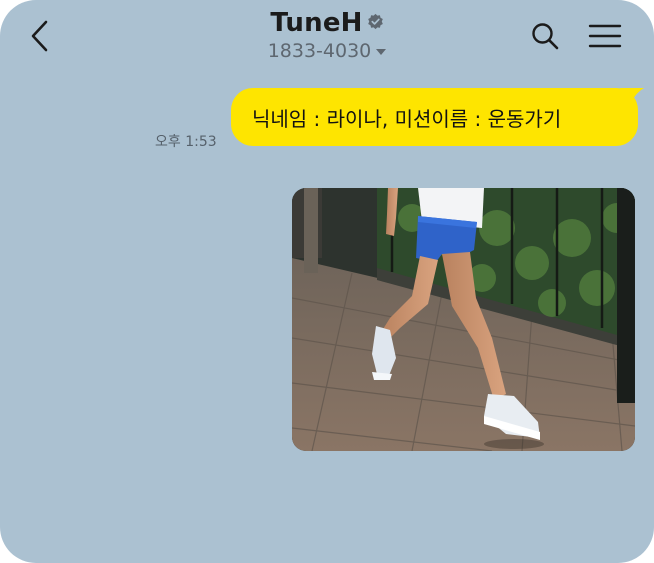  I want to click on search-button, so click(545, 36).